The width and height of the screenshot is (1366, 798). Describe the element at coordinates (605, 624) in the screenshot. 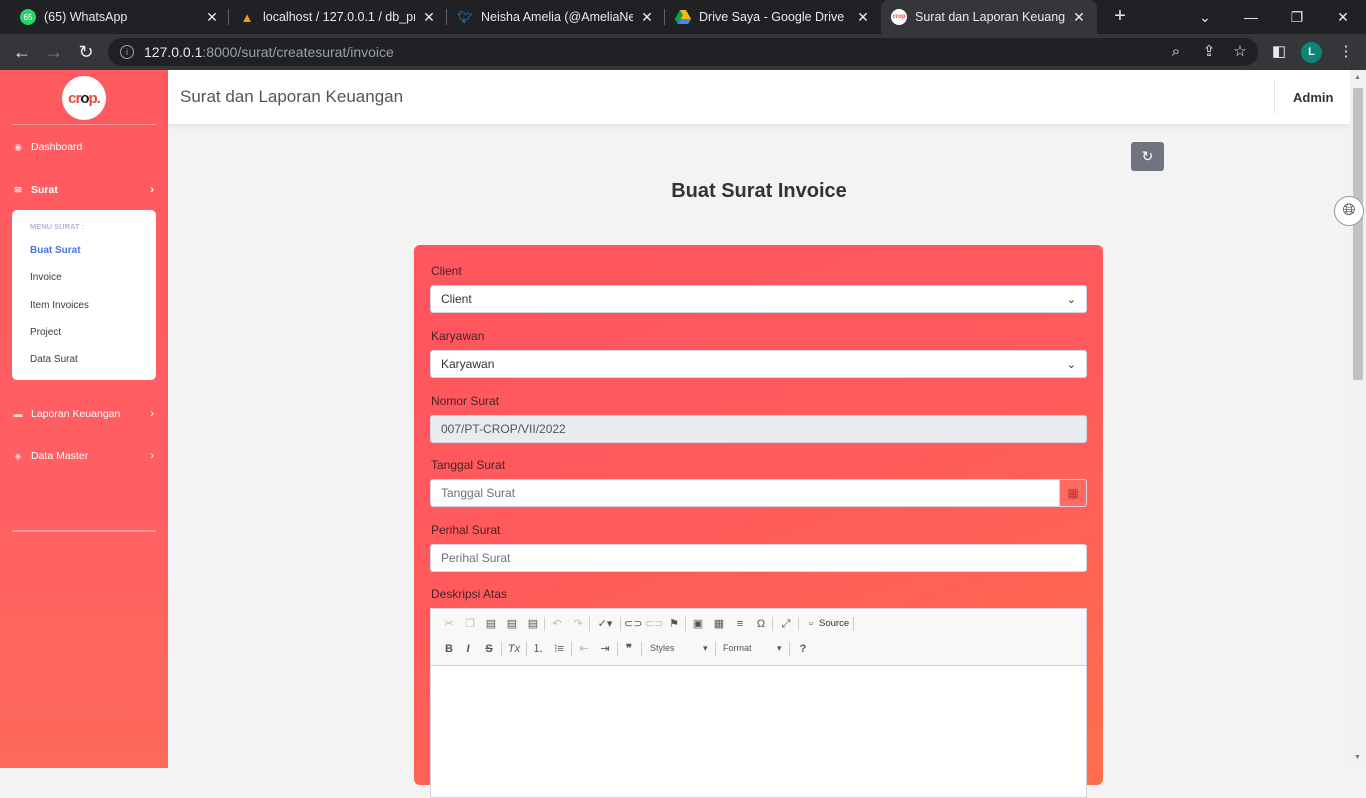

I see `spellcheck-icon: ✓▾` at that location.